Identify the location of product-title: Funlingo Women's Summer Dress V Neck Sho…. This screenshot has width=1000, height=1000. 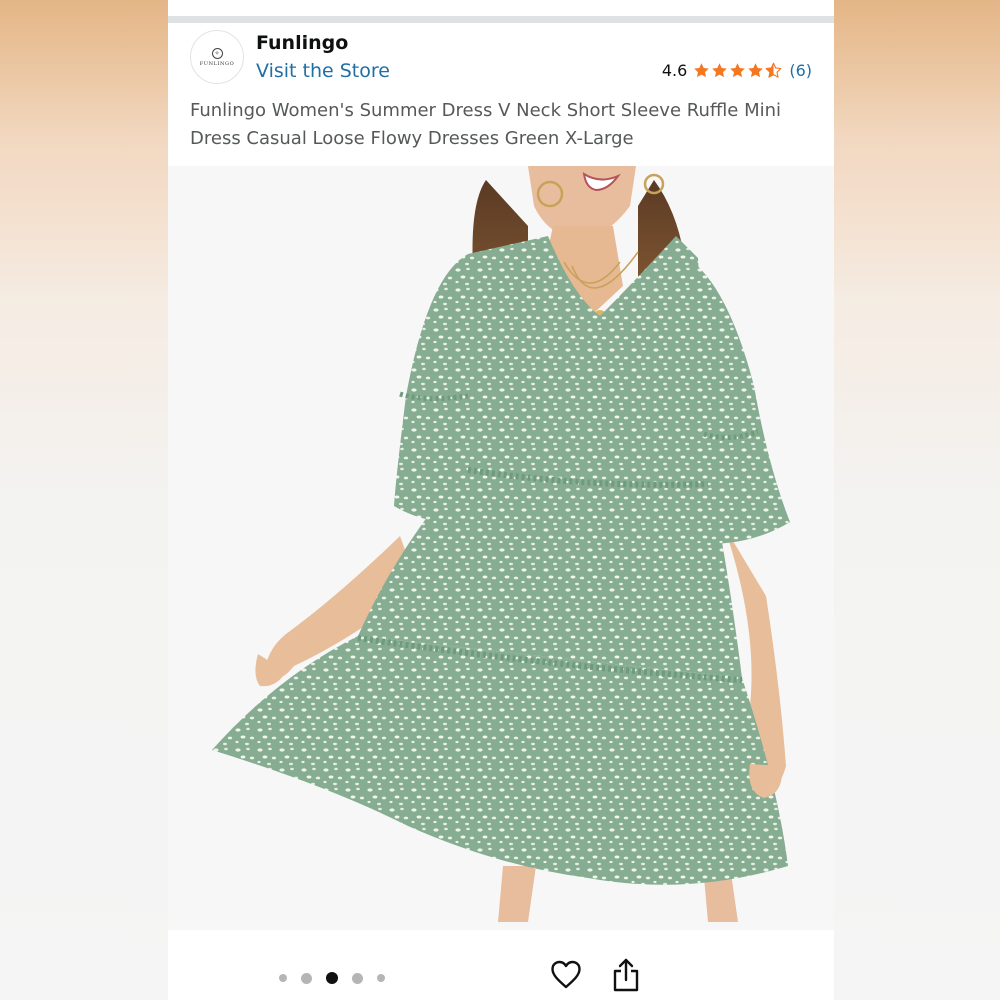
(486, 124).